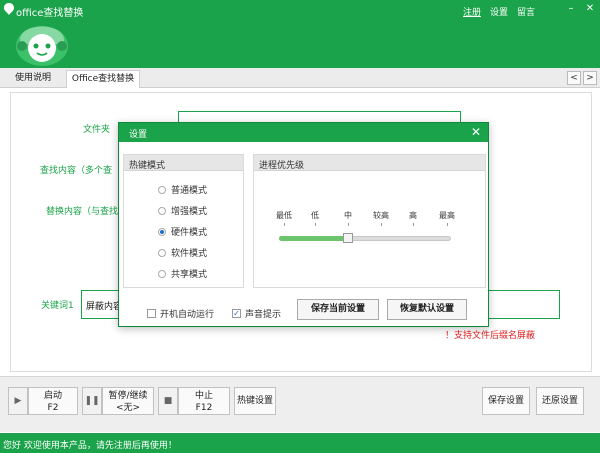 This screenshot has height=453, width=600. What do you see at coordinates (162, 231) in the screenshot?
I see `radio-selected-icon` at bounding box center [162, 231].